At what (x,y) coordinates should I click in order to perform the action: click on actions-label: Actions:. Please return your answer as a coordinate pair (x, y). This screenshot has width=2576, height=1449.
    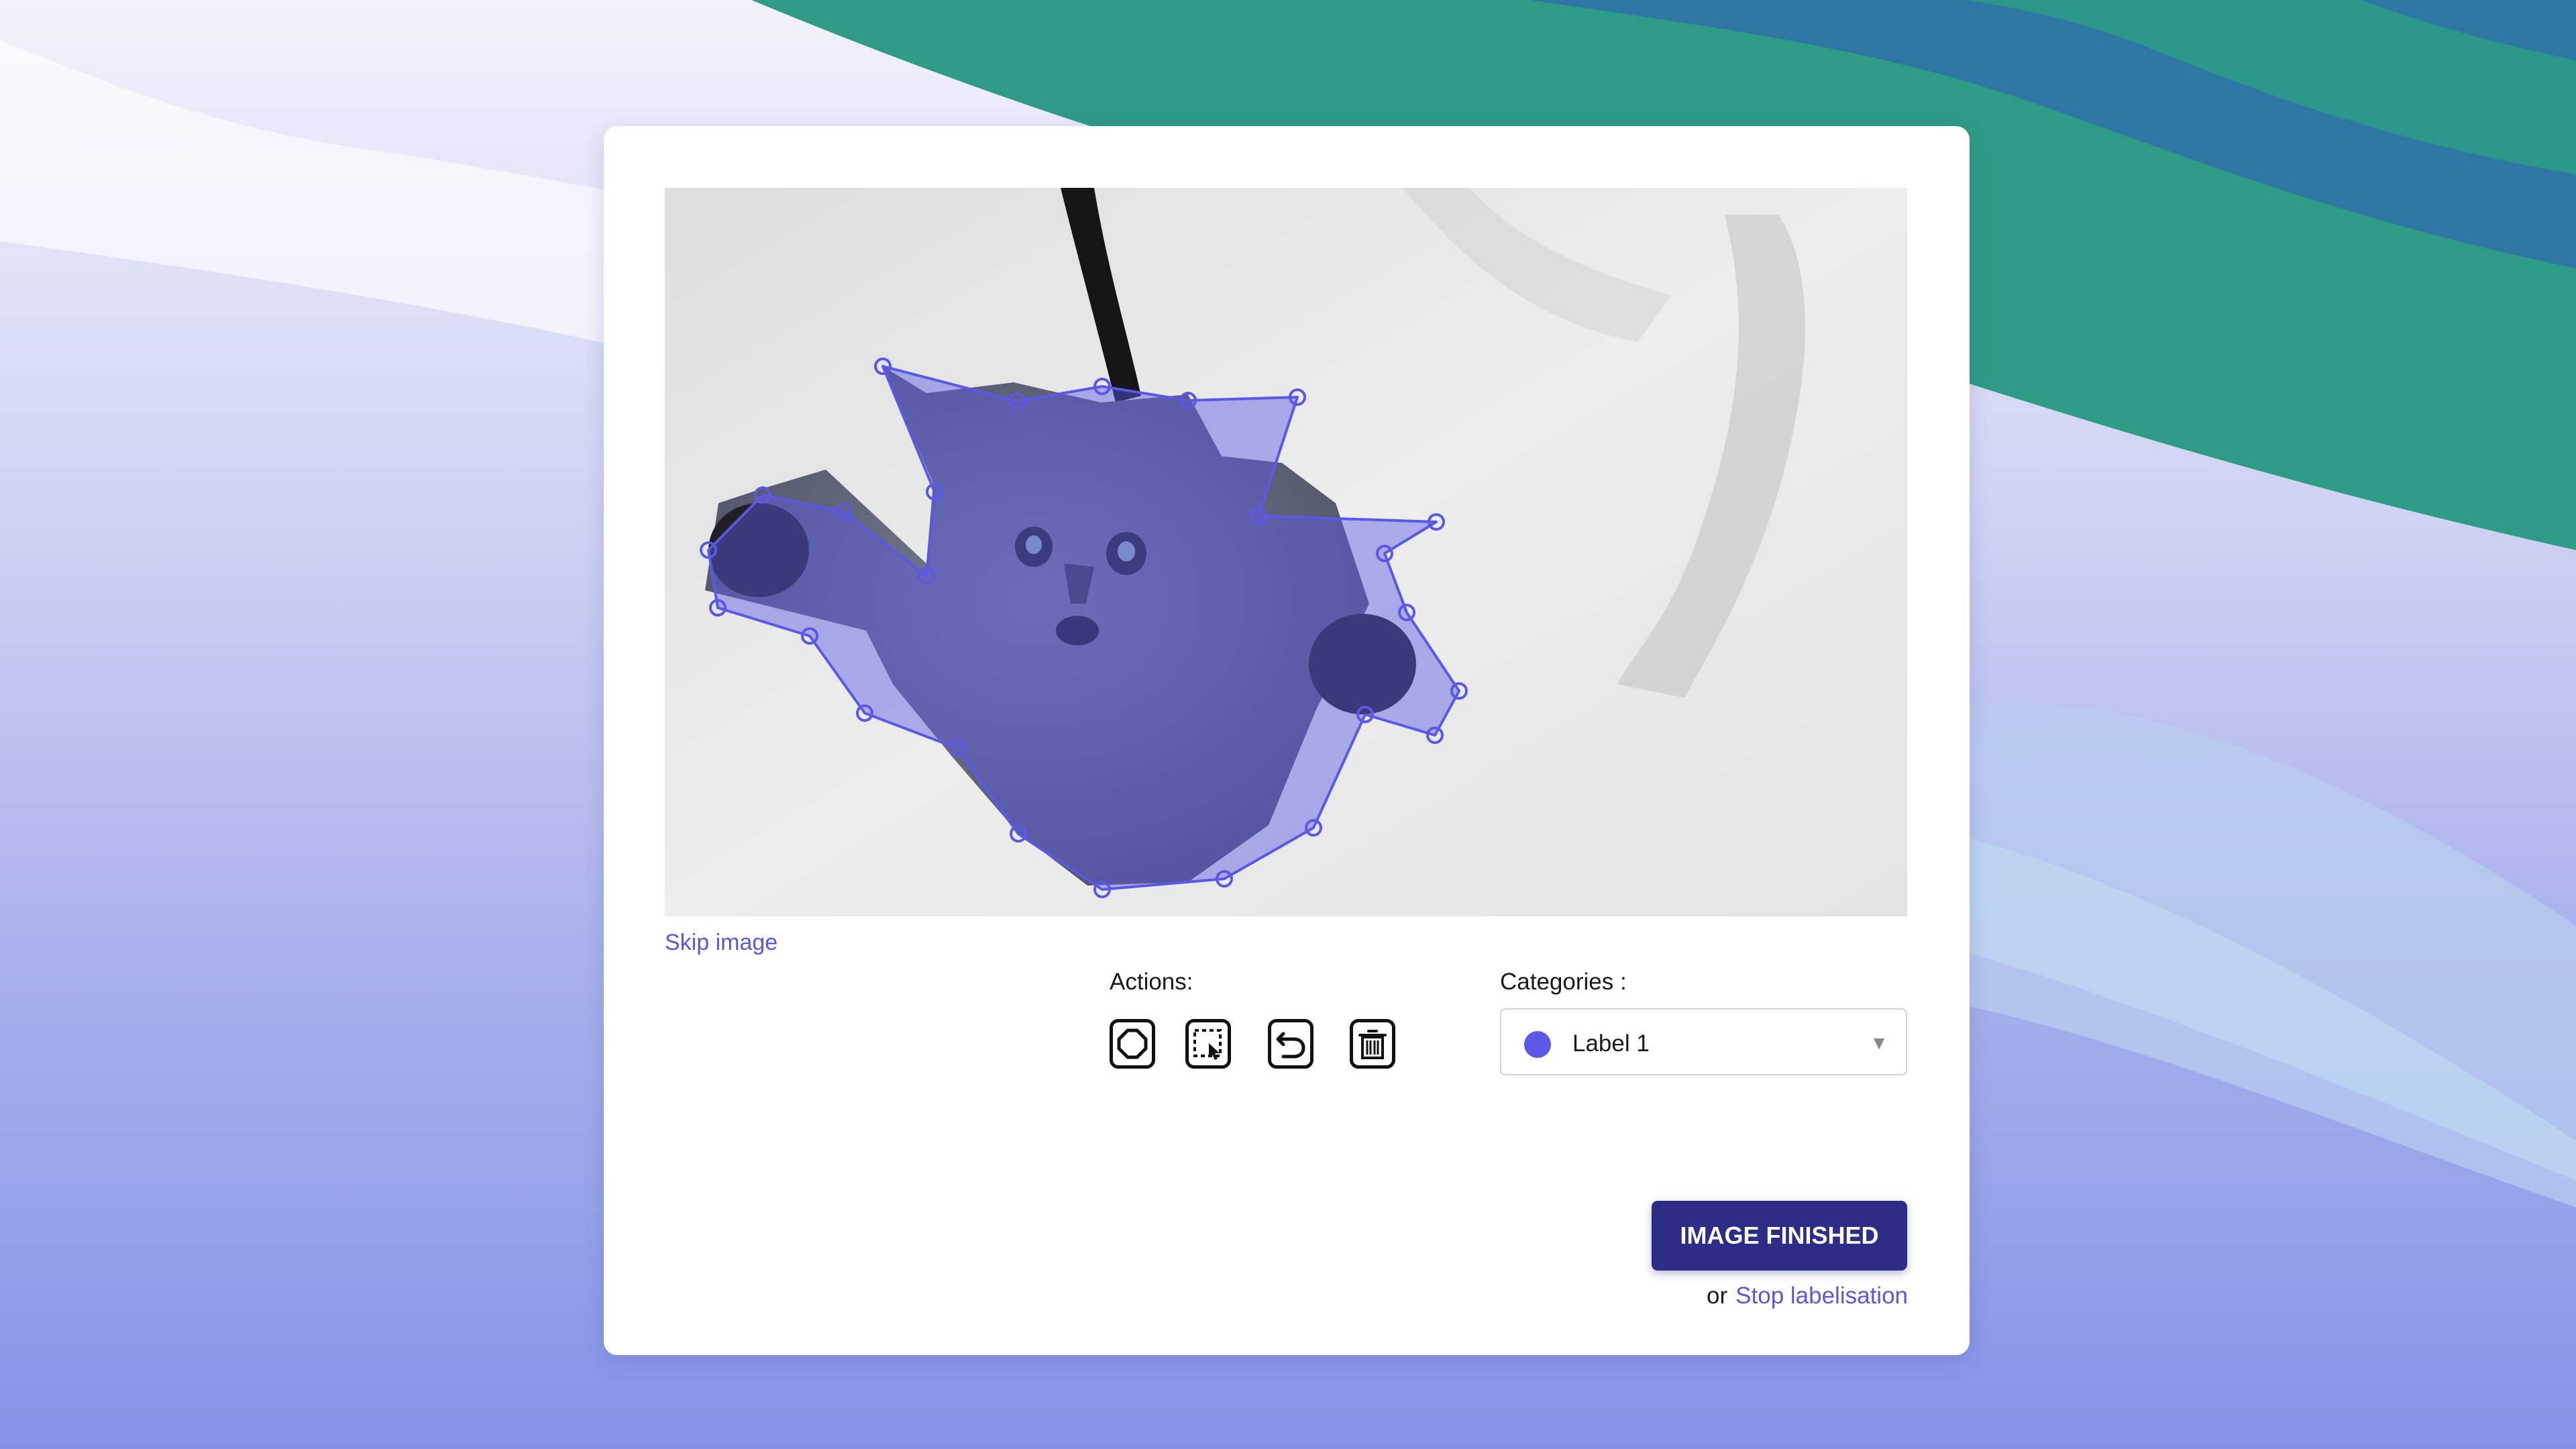
    Looking at the image, I should click on (1151, 982).